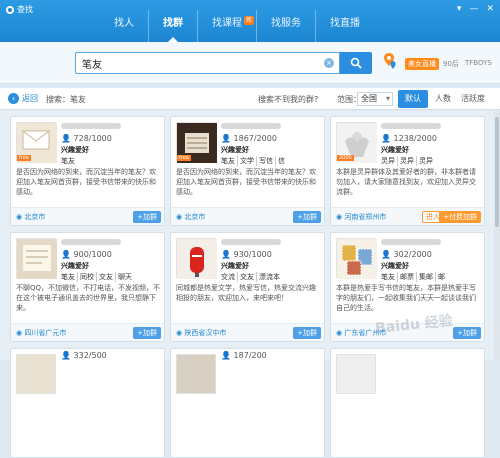 This screenshot has width=500, height=458. I want to click on search-icon, so click(356, 63).